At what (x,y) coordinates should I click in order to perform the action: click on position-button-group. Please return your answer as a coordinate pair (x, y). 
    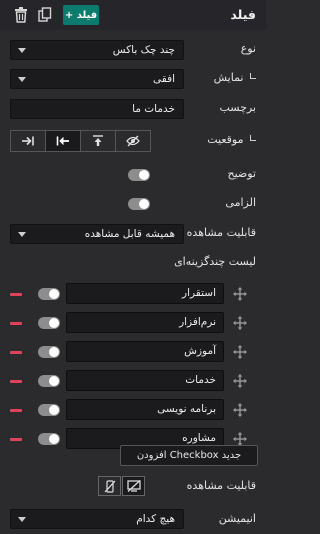
    Looking at the image, I should click on (80, 141).